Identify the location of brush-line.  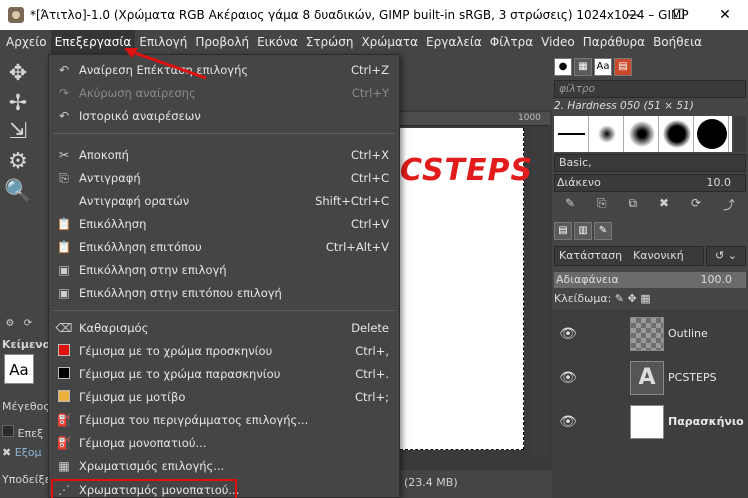
(571, 134).